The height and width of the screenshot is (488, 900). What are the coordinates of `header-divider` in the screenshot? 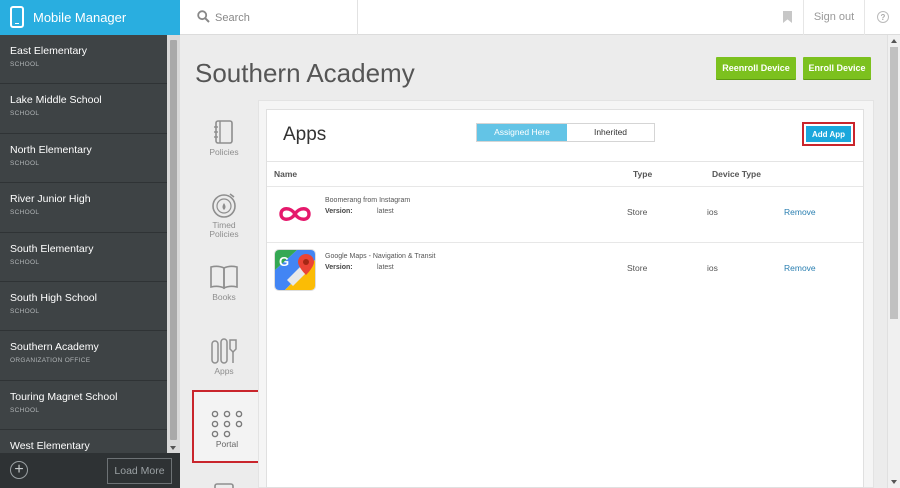 It's located at (565, 161).